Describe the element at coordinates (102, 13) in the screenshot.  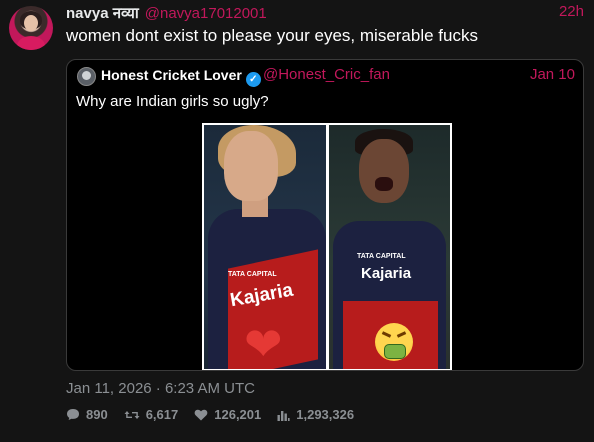
I see `author-display-name: navya नव्या` at that location.